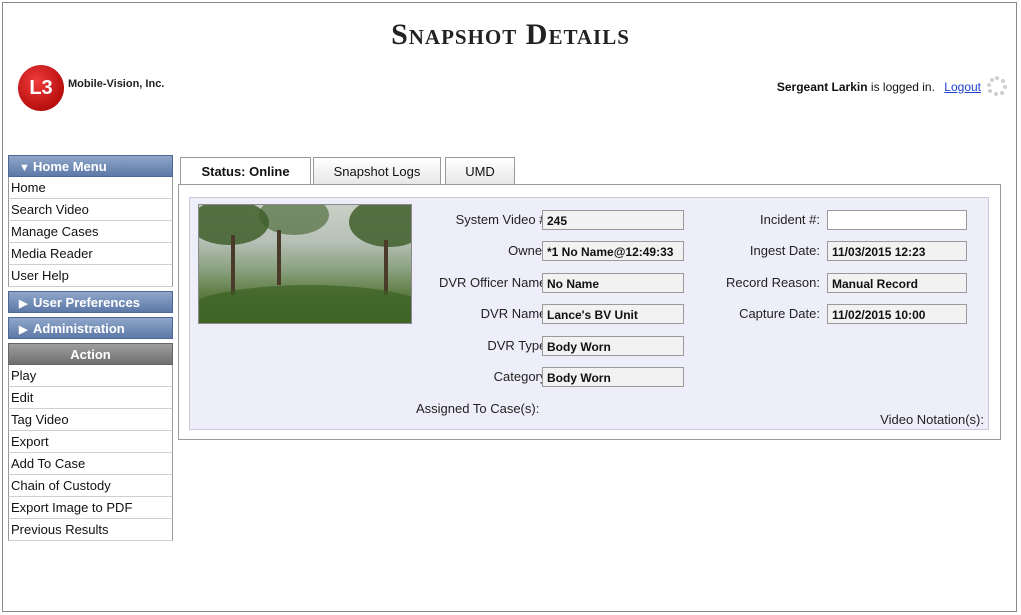 The height and width of the screenshot is (615, 1021). What do you see at coordinates (613, 220) in the screenshot?
I see `system-video-field: 245` at bounding box center [613, 220].